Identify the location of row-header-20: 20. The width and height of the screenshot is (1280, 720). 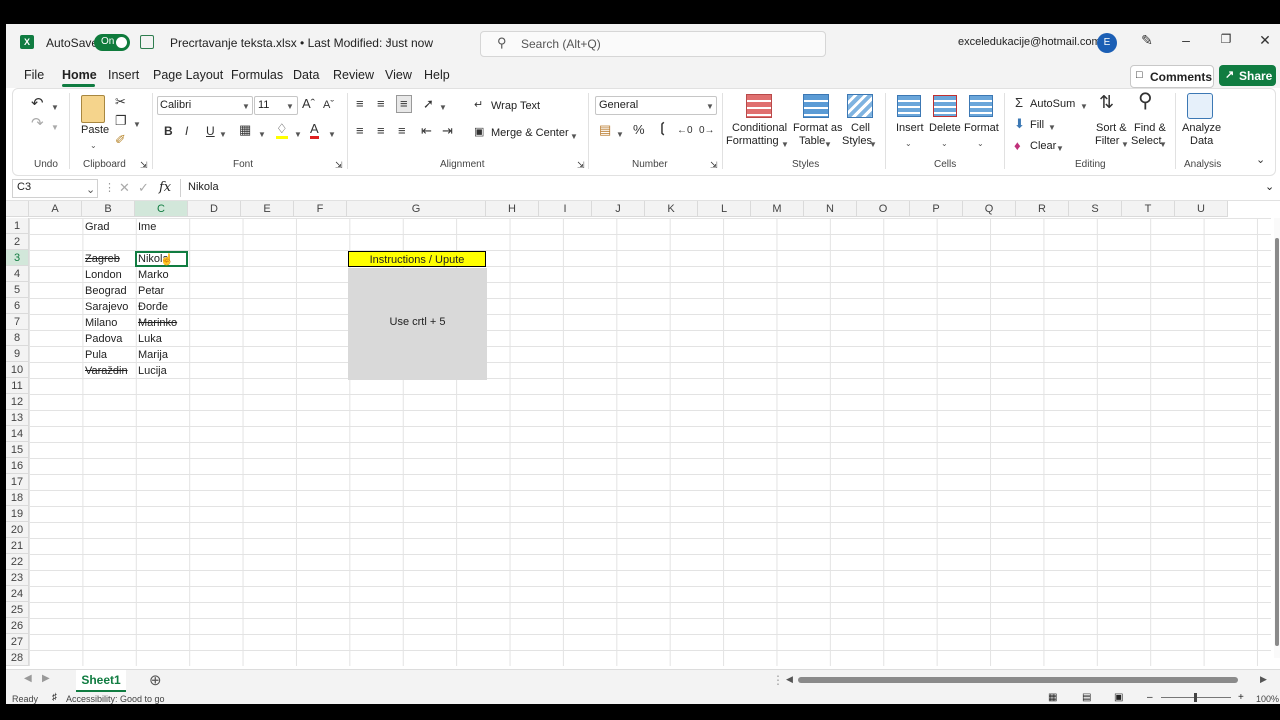
(17, 530).